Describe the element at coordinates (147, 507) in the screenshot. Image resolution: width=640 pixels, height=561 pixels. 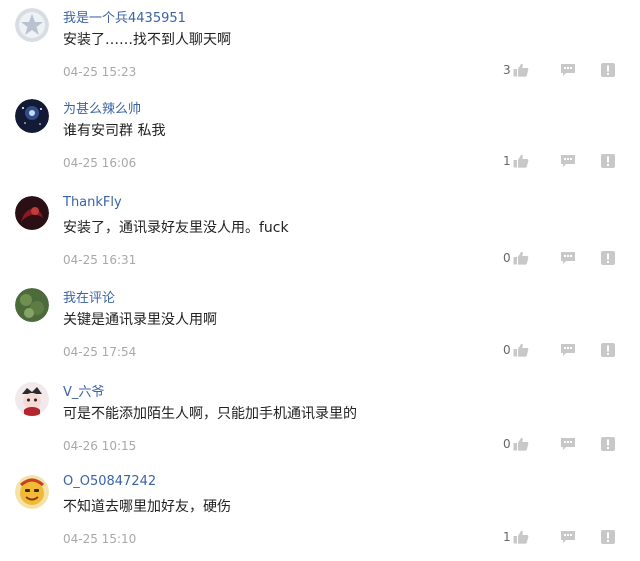
I see `comment-text: 不知道去哪里加好友，硬伤` at that location.